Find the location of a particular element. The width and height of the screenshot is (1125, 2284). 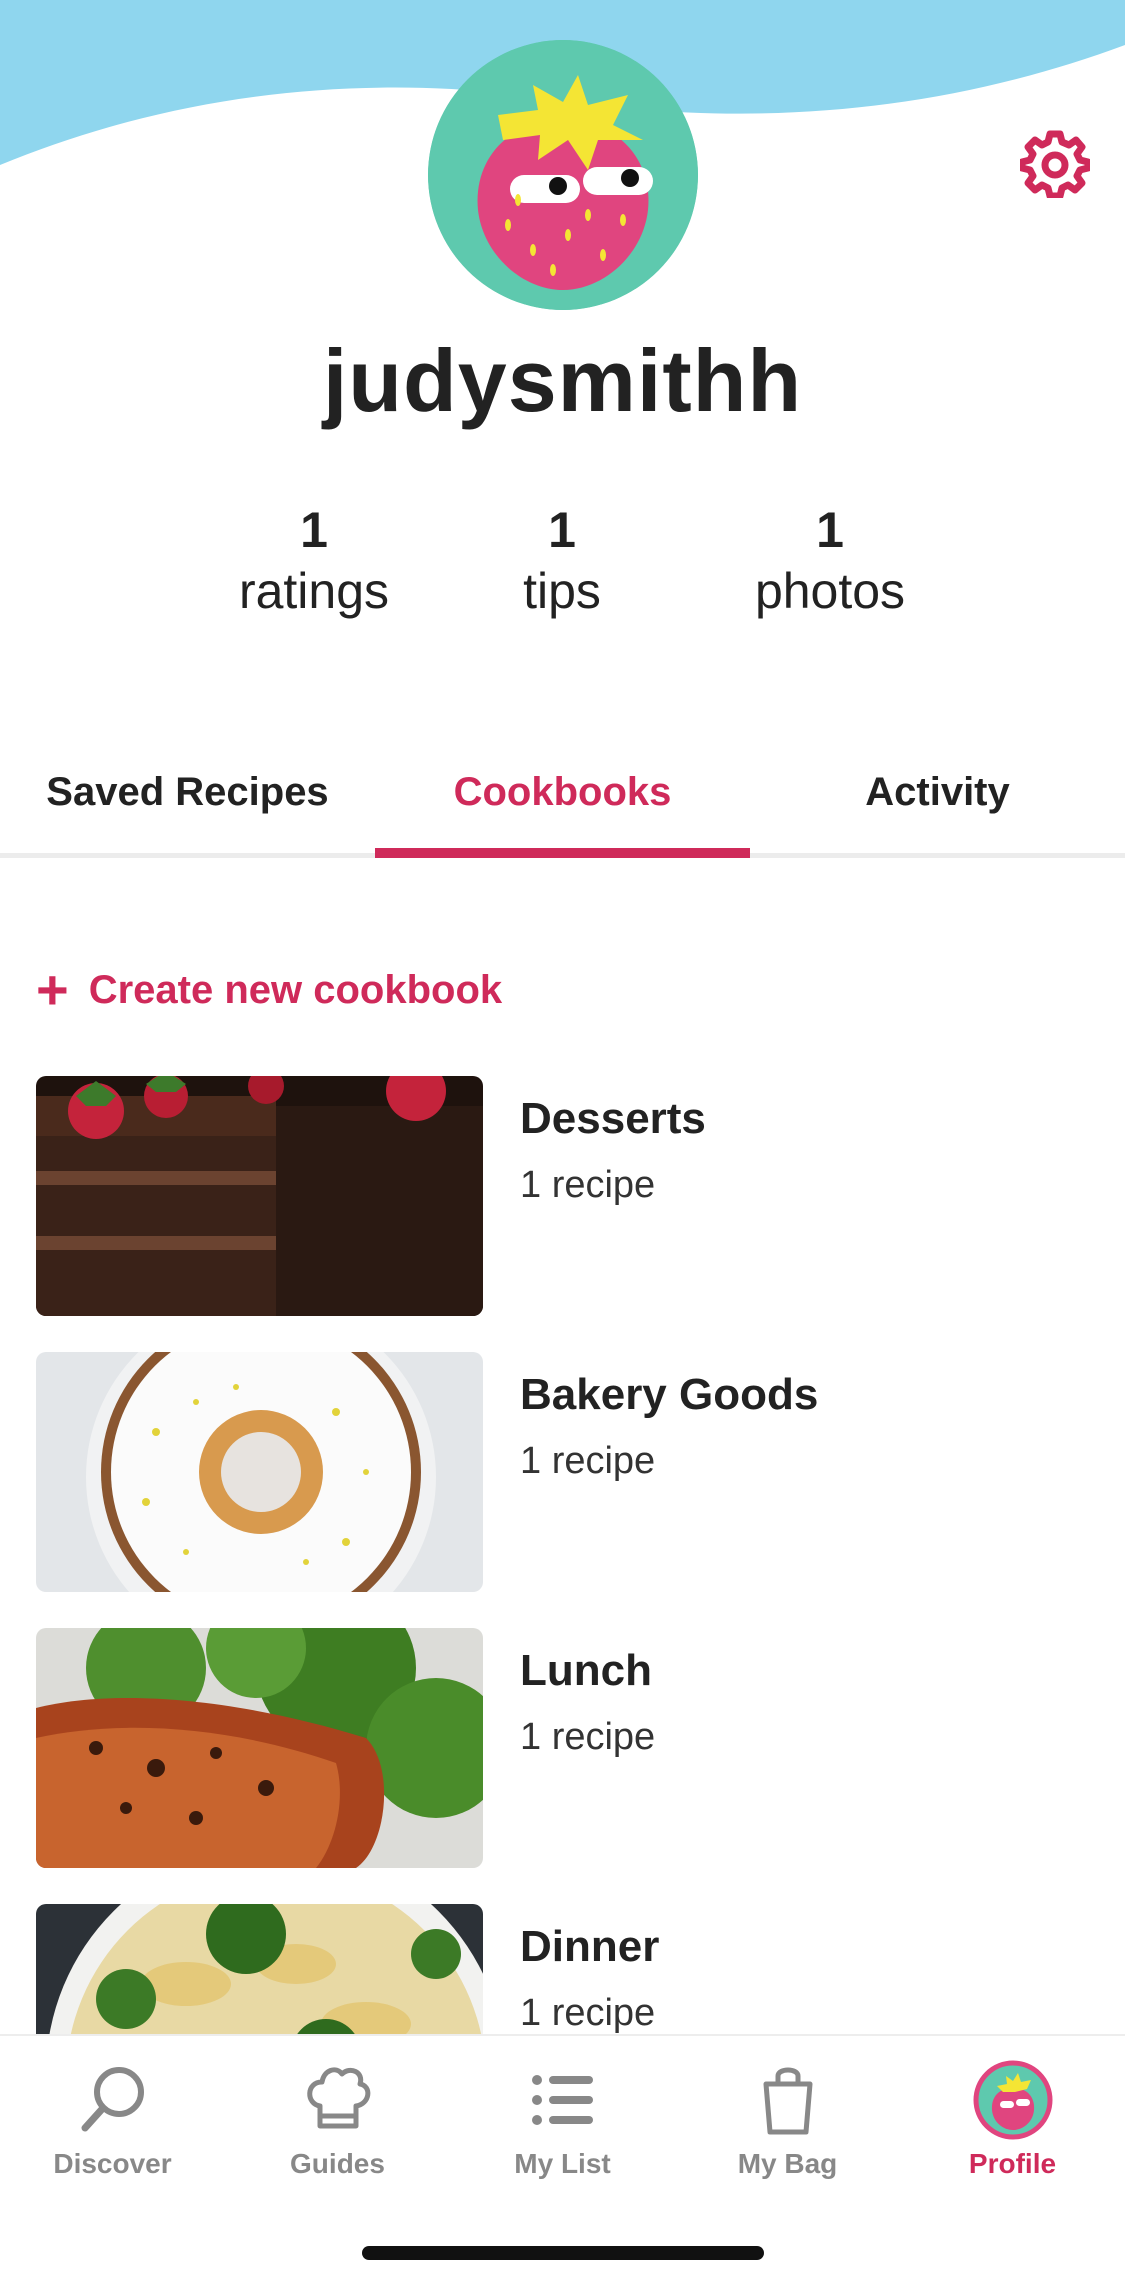

tab-activity: Activity is located at coordinates (937, 809).